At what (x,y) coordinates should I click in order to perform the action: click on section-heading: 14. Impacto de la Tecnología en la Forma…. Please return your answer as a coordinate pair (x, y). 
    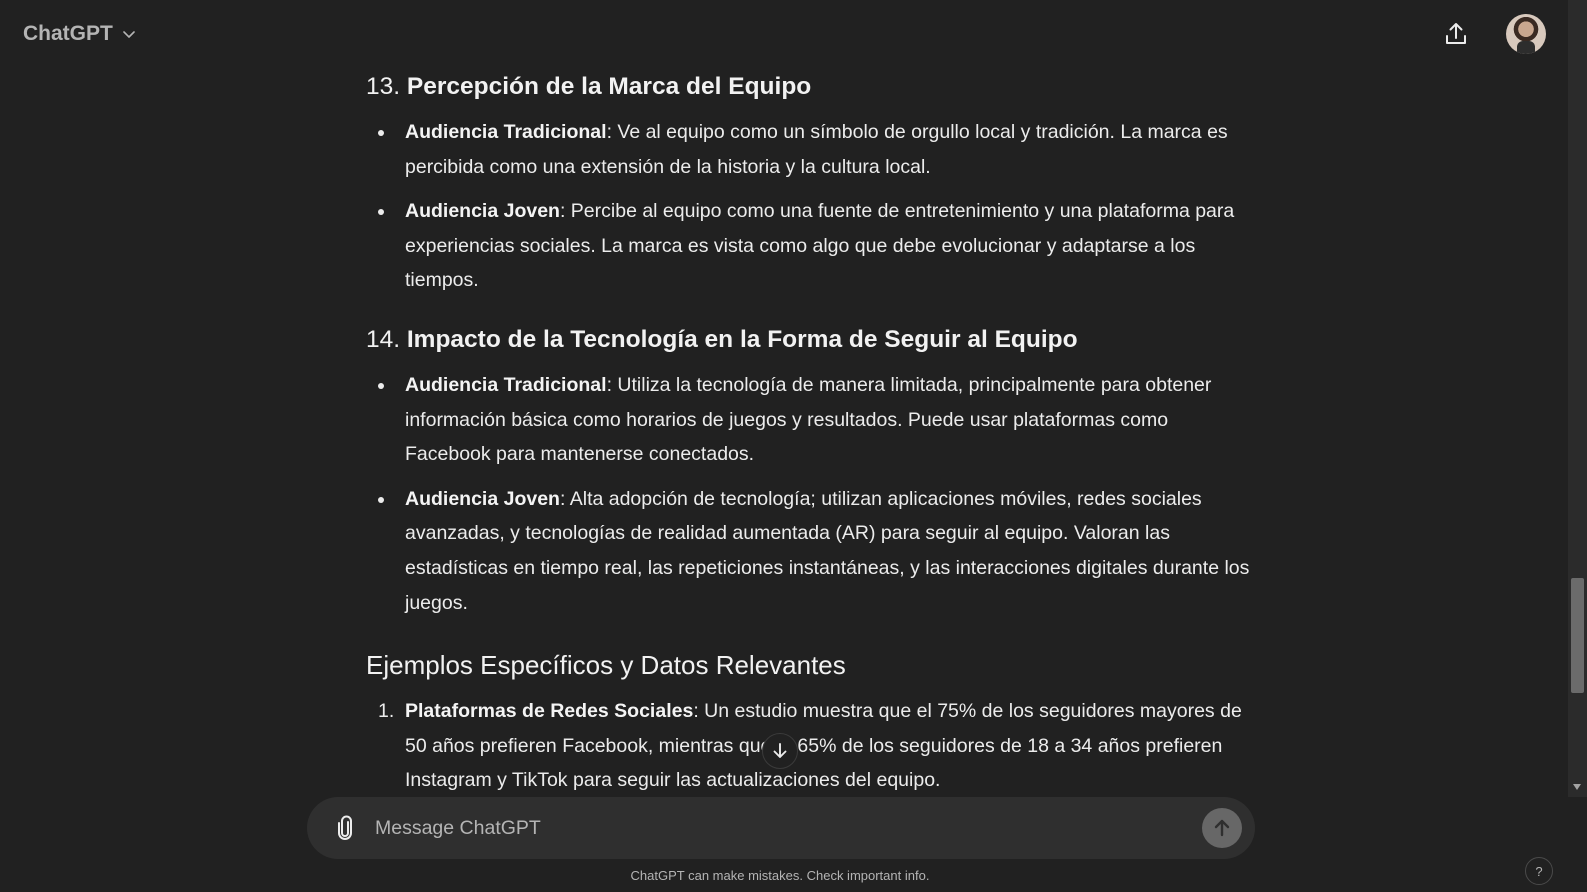
    Looking at the image, I should click on (811, 340).